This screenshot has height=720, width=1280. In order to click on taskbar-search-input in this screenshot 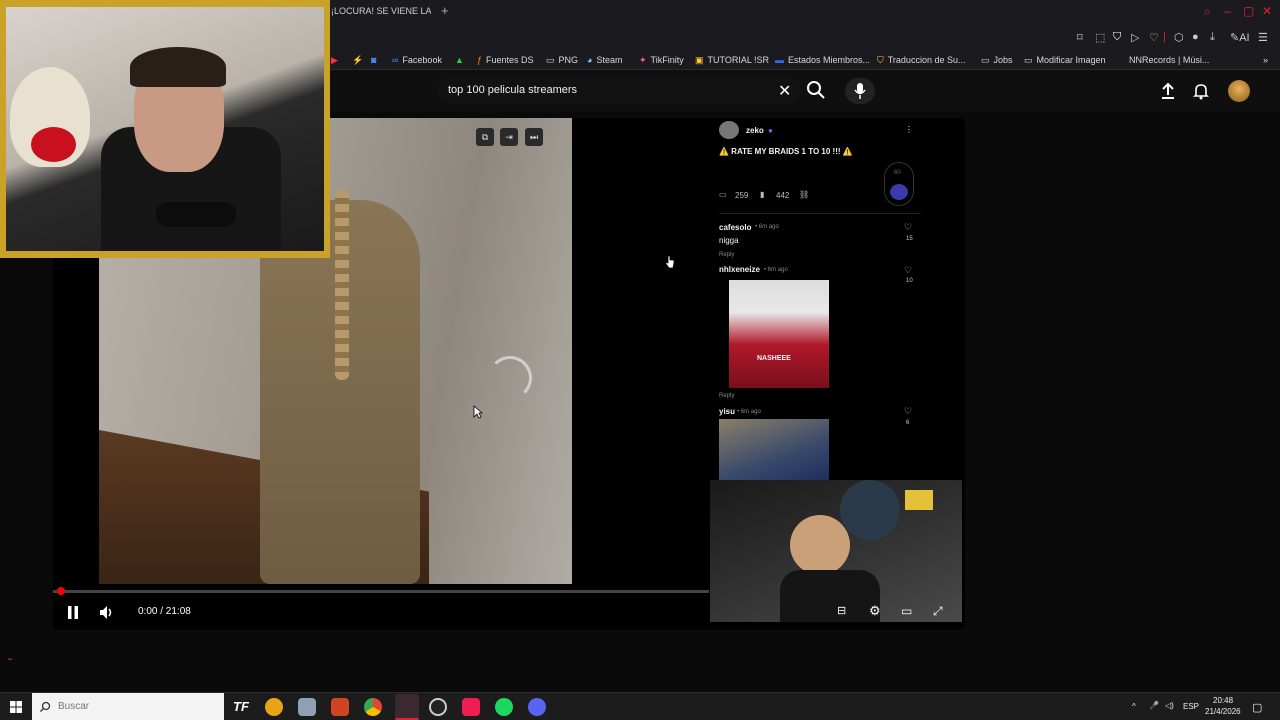, I will do `click(133, 706)`.